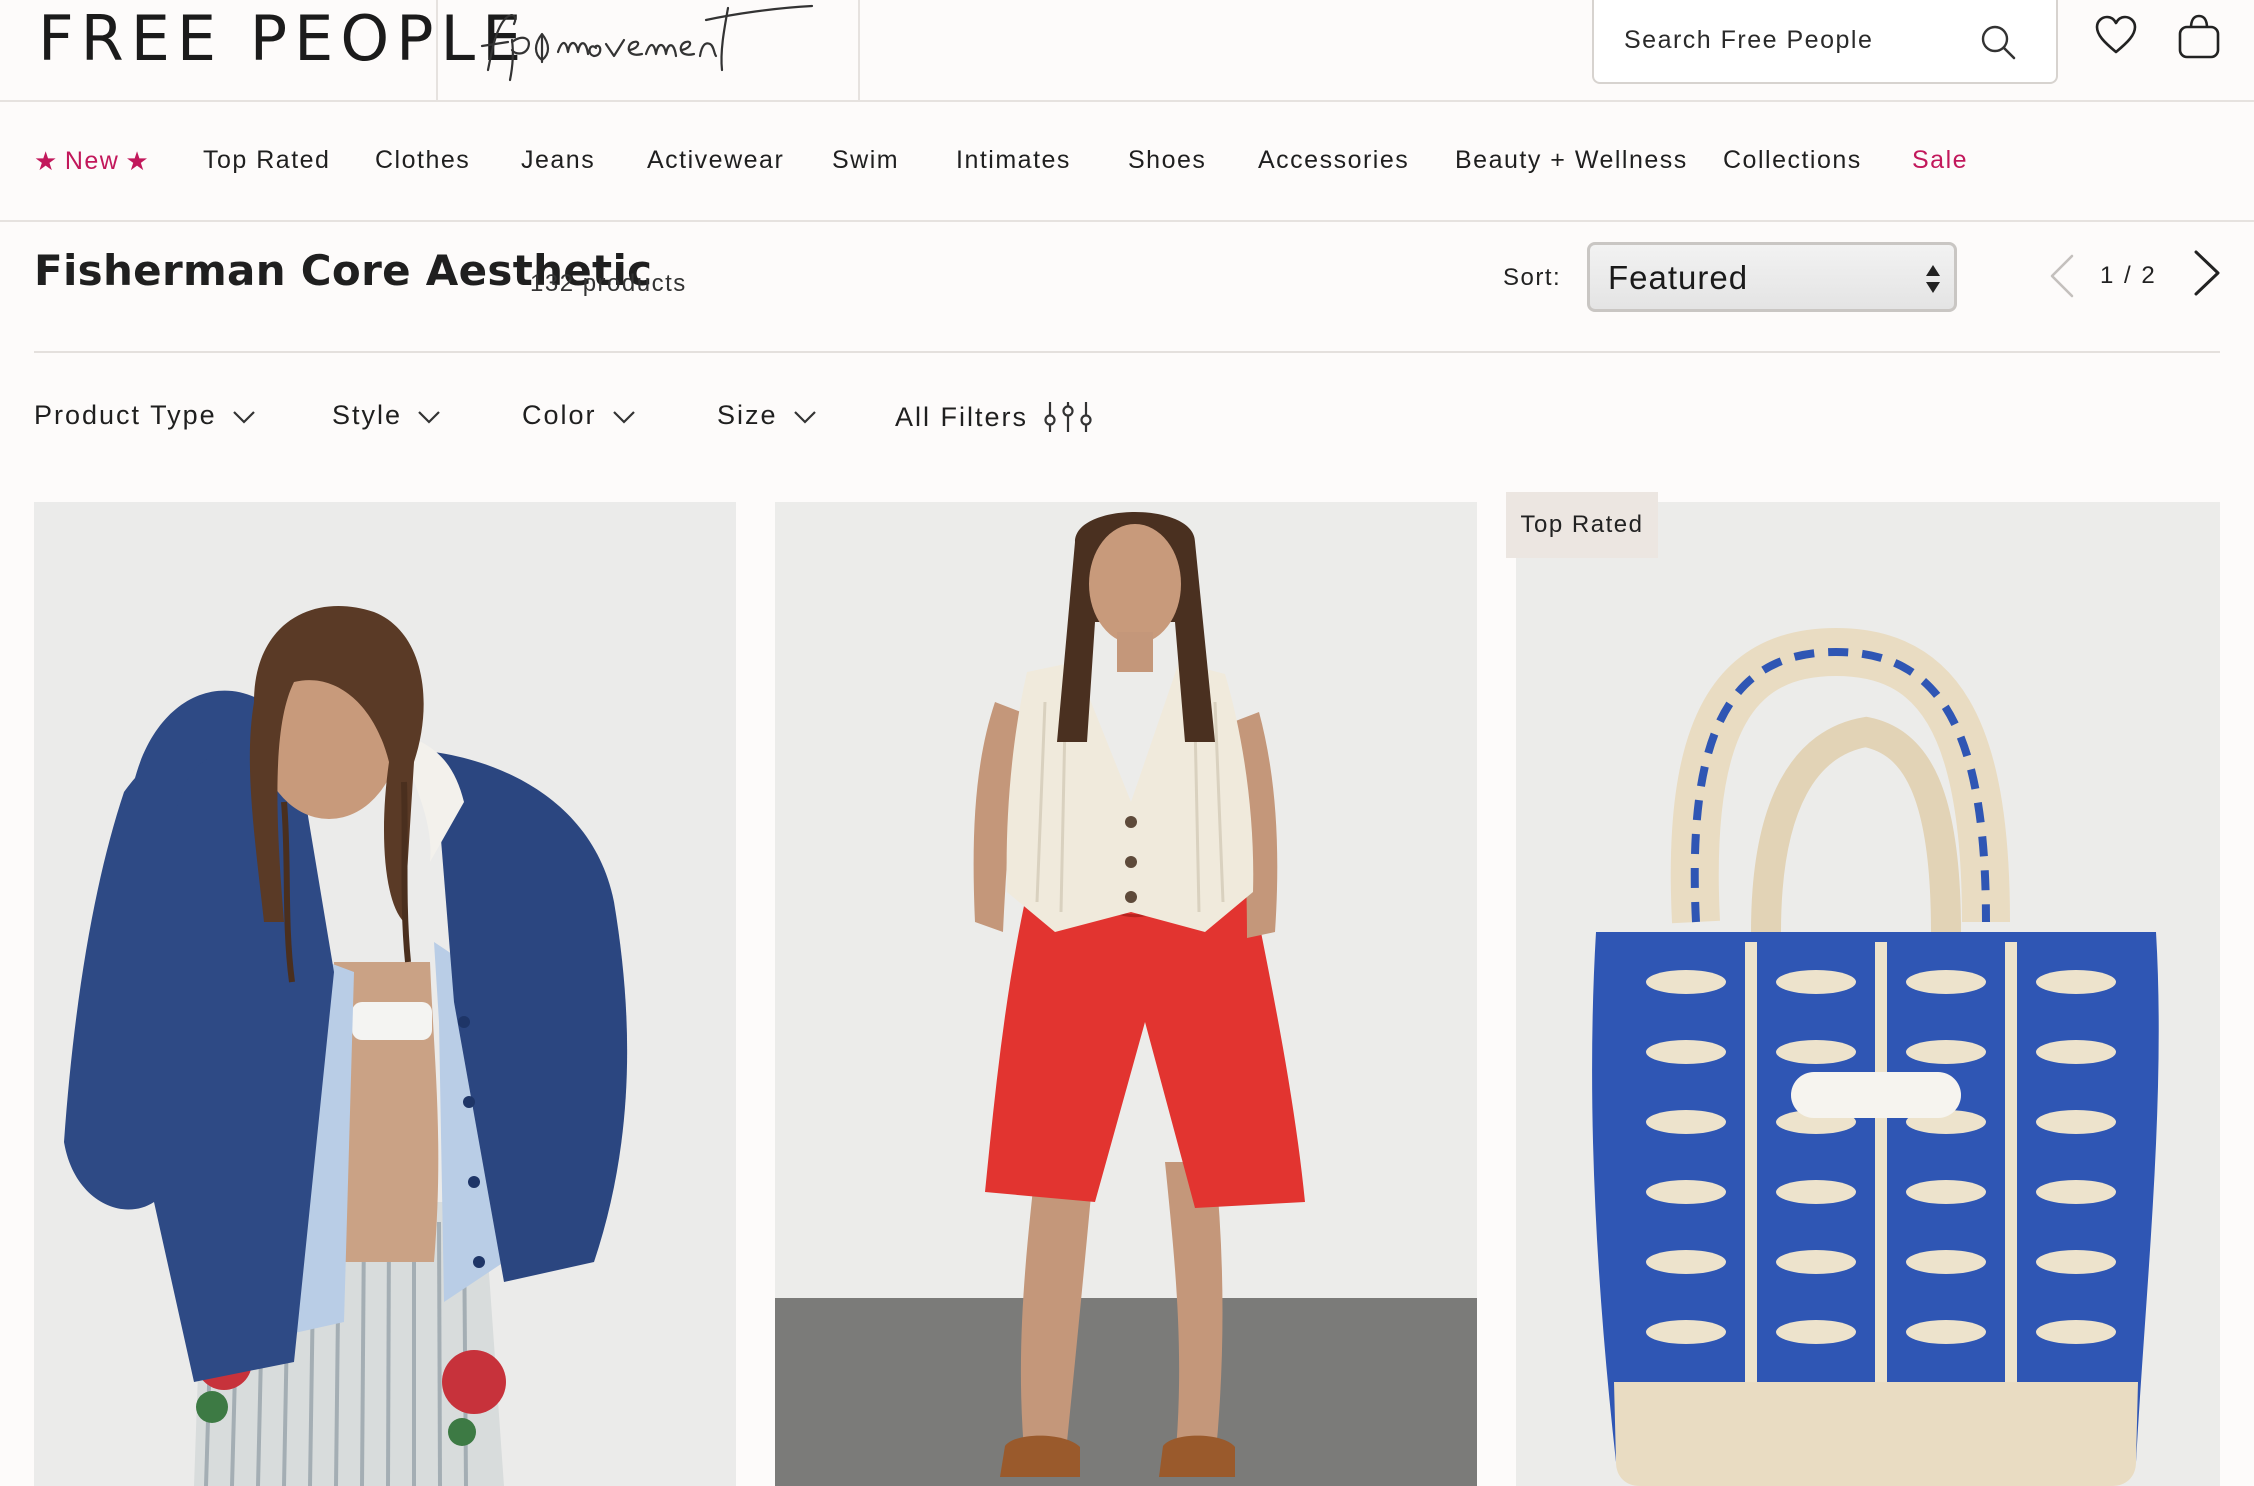 This screenshot has height=1486, width=2254. What do you see at coordinates (608, 283) in the screenshot?
I see `product-count: 132 products` at bounding box center [608, 283].